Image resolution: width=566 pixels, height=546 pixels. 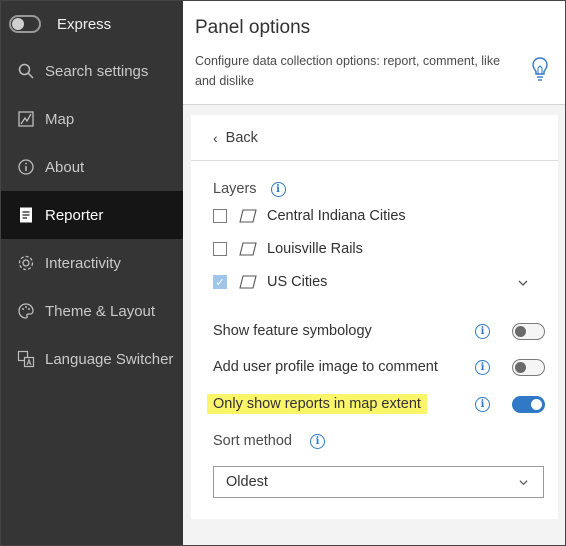 What do you see at coordinates (247, 482) in the screenshot?
I see `sort-method-value: Oldest` at bounding box center [247, 482].